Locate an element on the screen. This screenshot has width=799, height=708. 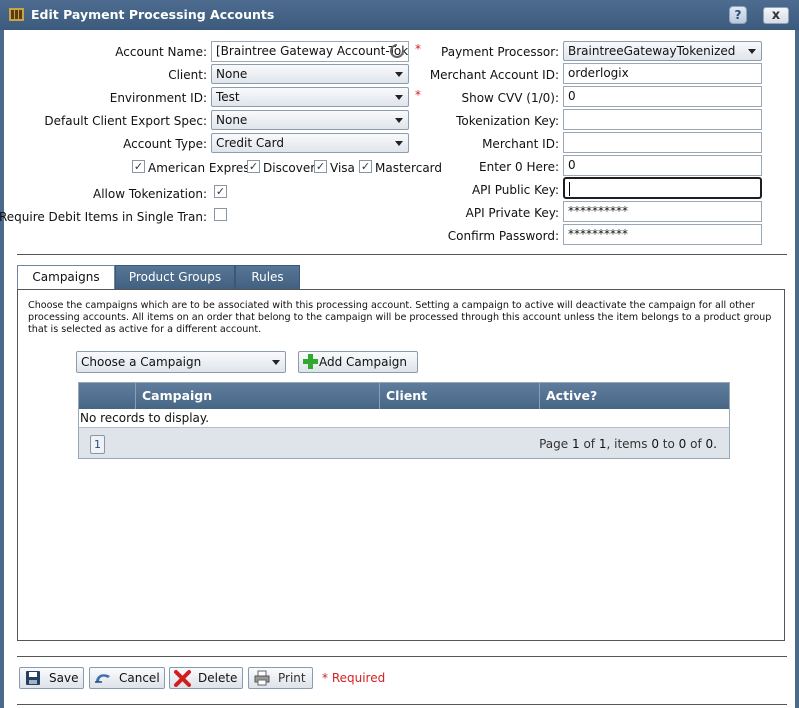
default-client-export-spec-label: Default Client Export Spec: is located at coordinates (125, 121).